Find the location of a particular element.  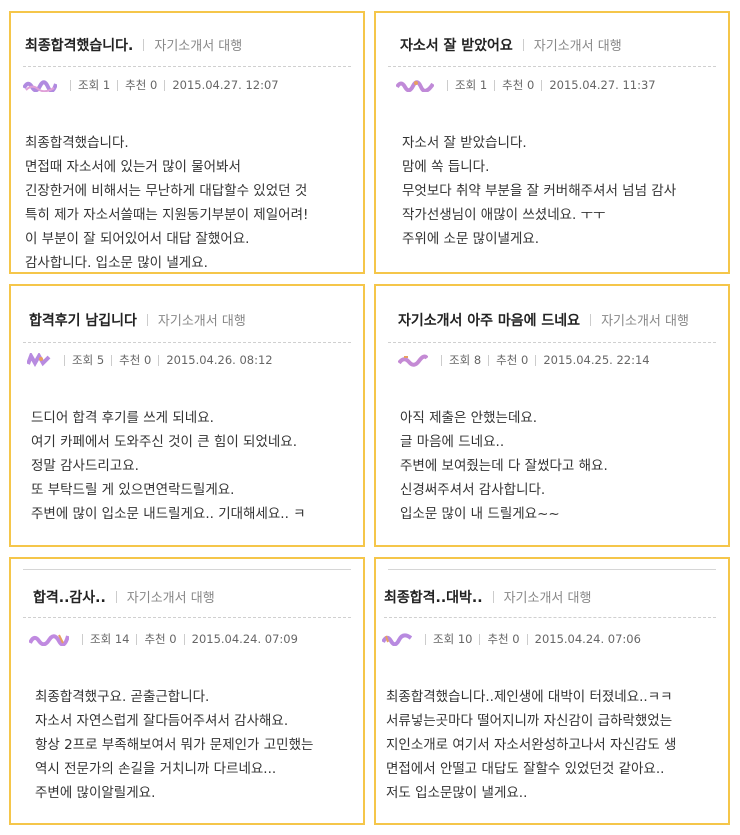

post-meta: 조회 8 추천 0 2015.04.25. 22:14 is located at coordinates (524, 360).